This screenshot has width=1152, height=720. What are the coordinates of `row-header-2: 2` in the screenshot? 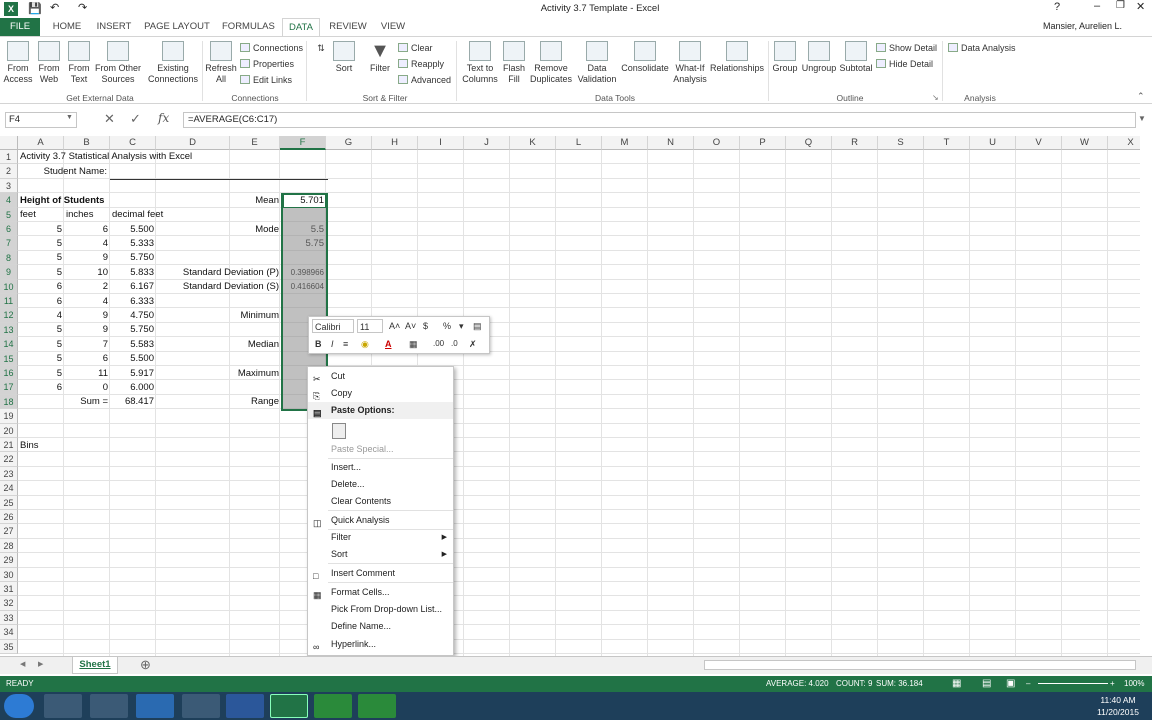 It's located at (9, 171).